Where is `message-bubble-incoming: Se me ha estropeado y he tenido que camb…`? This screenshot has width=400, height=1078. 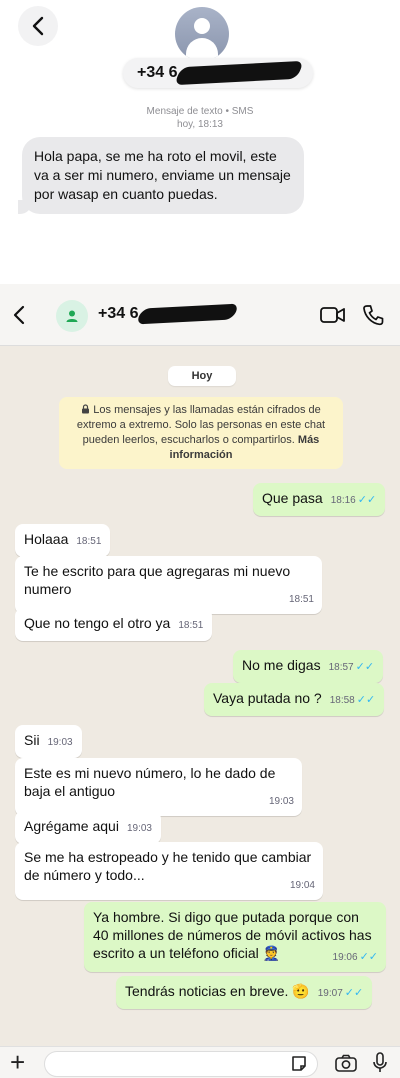 message-bubble-incoming: Se me ha estropeado y he tenido que camb… is located at coordinates (169, 871).